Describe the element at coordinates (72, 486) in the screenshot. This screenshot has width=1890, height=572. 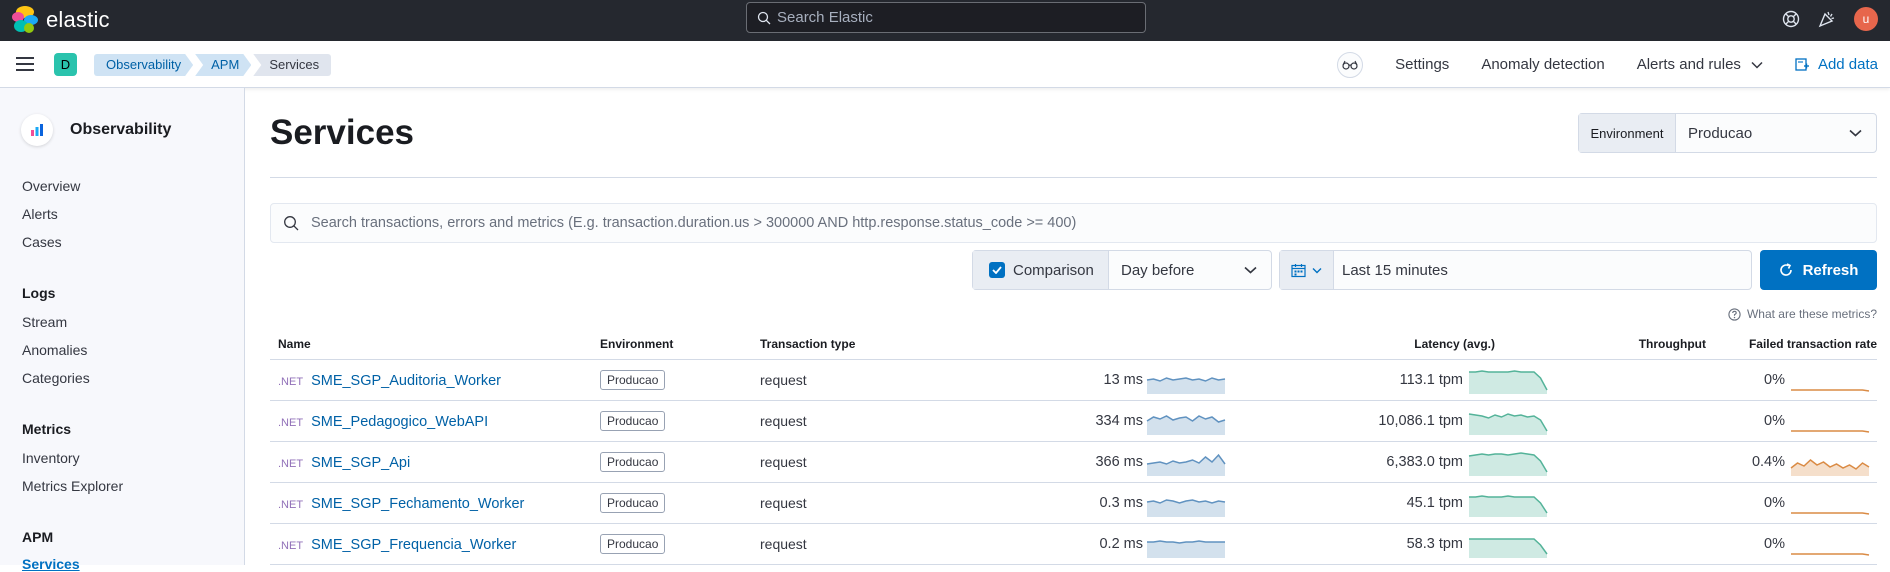
I see `sidebar-item-metrics-explorer: Metrics Explorer` at that location.